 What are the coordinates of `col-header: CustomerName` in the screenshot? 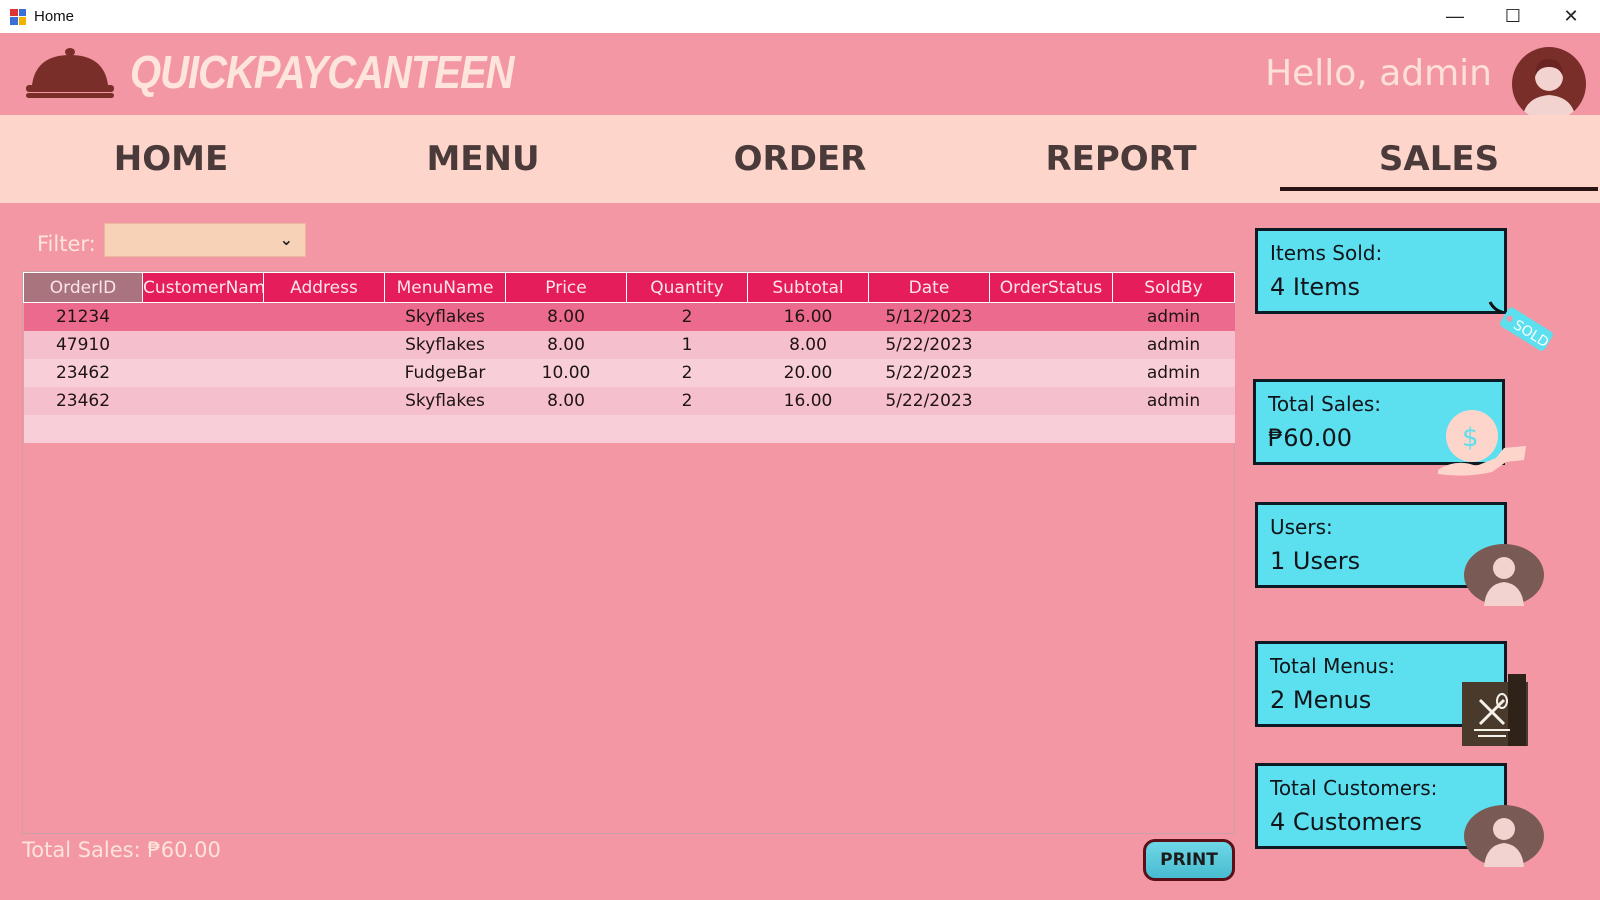 It's located at (203, 287).